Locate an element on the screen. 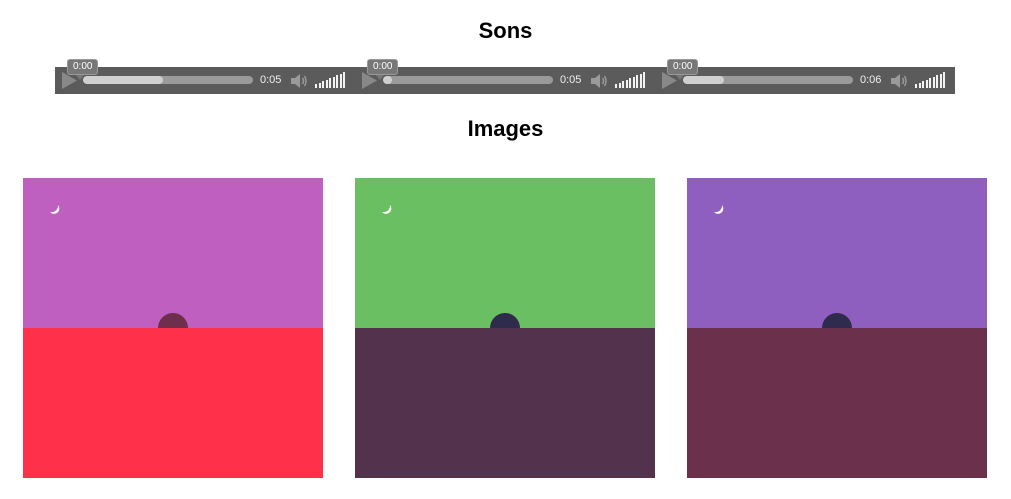 The height and width of the screenshot is (499, 1011). sounds-heading: Sons is located at coordinates (505, 30).